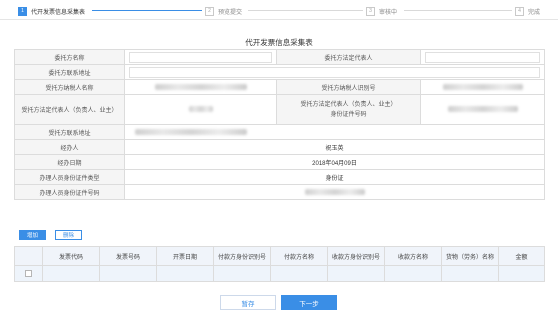  I want to click on trustee-legal-rep-value, so click(200, 109).